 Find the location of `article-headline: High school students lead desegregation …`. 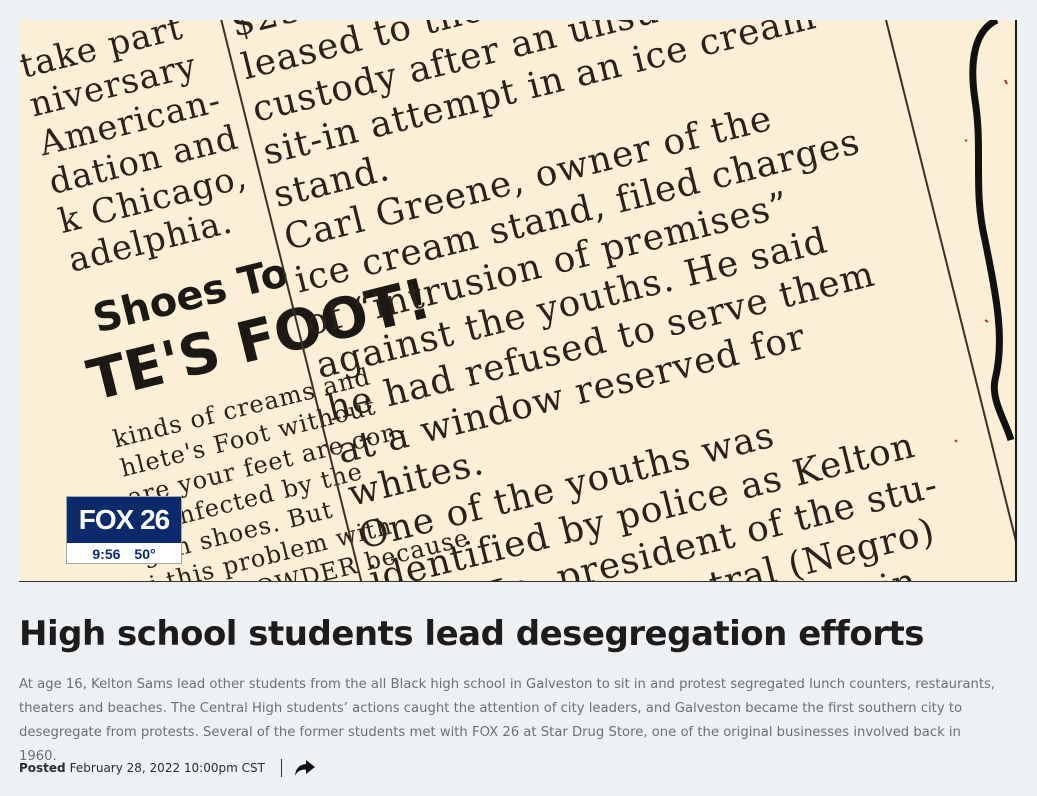

article-headline: High school students lead desegregation … is located at coordinates (471, 634).